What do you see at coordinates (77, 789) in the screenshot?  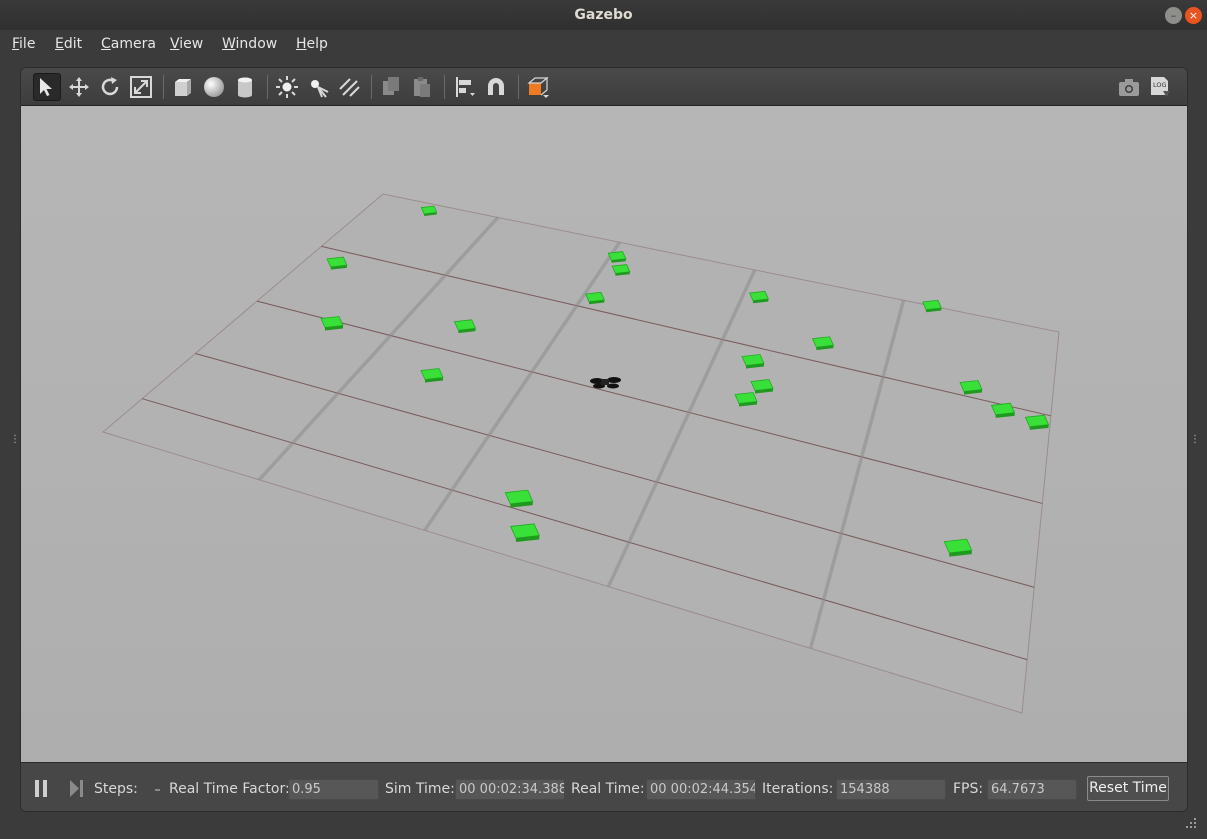 I see `step-icon` at bounding box center [77, 789].